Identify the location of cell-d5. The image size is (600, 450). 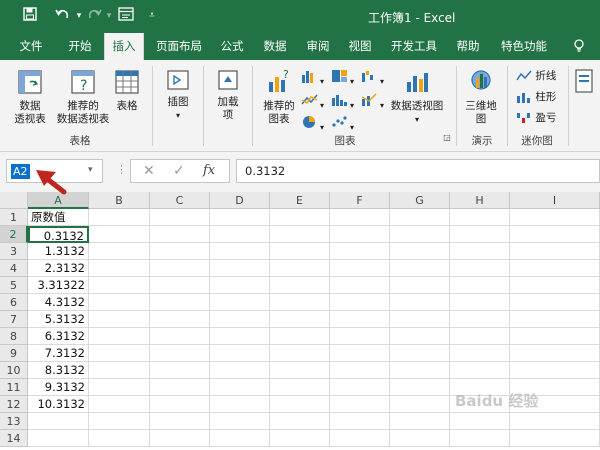
(240, 285).